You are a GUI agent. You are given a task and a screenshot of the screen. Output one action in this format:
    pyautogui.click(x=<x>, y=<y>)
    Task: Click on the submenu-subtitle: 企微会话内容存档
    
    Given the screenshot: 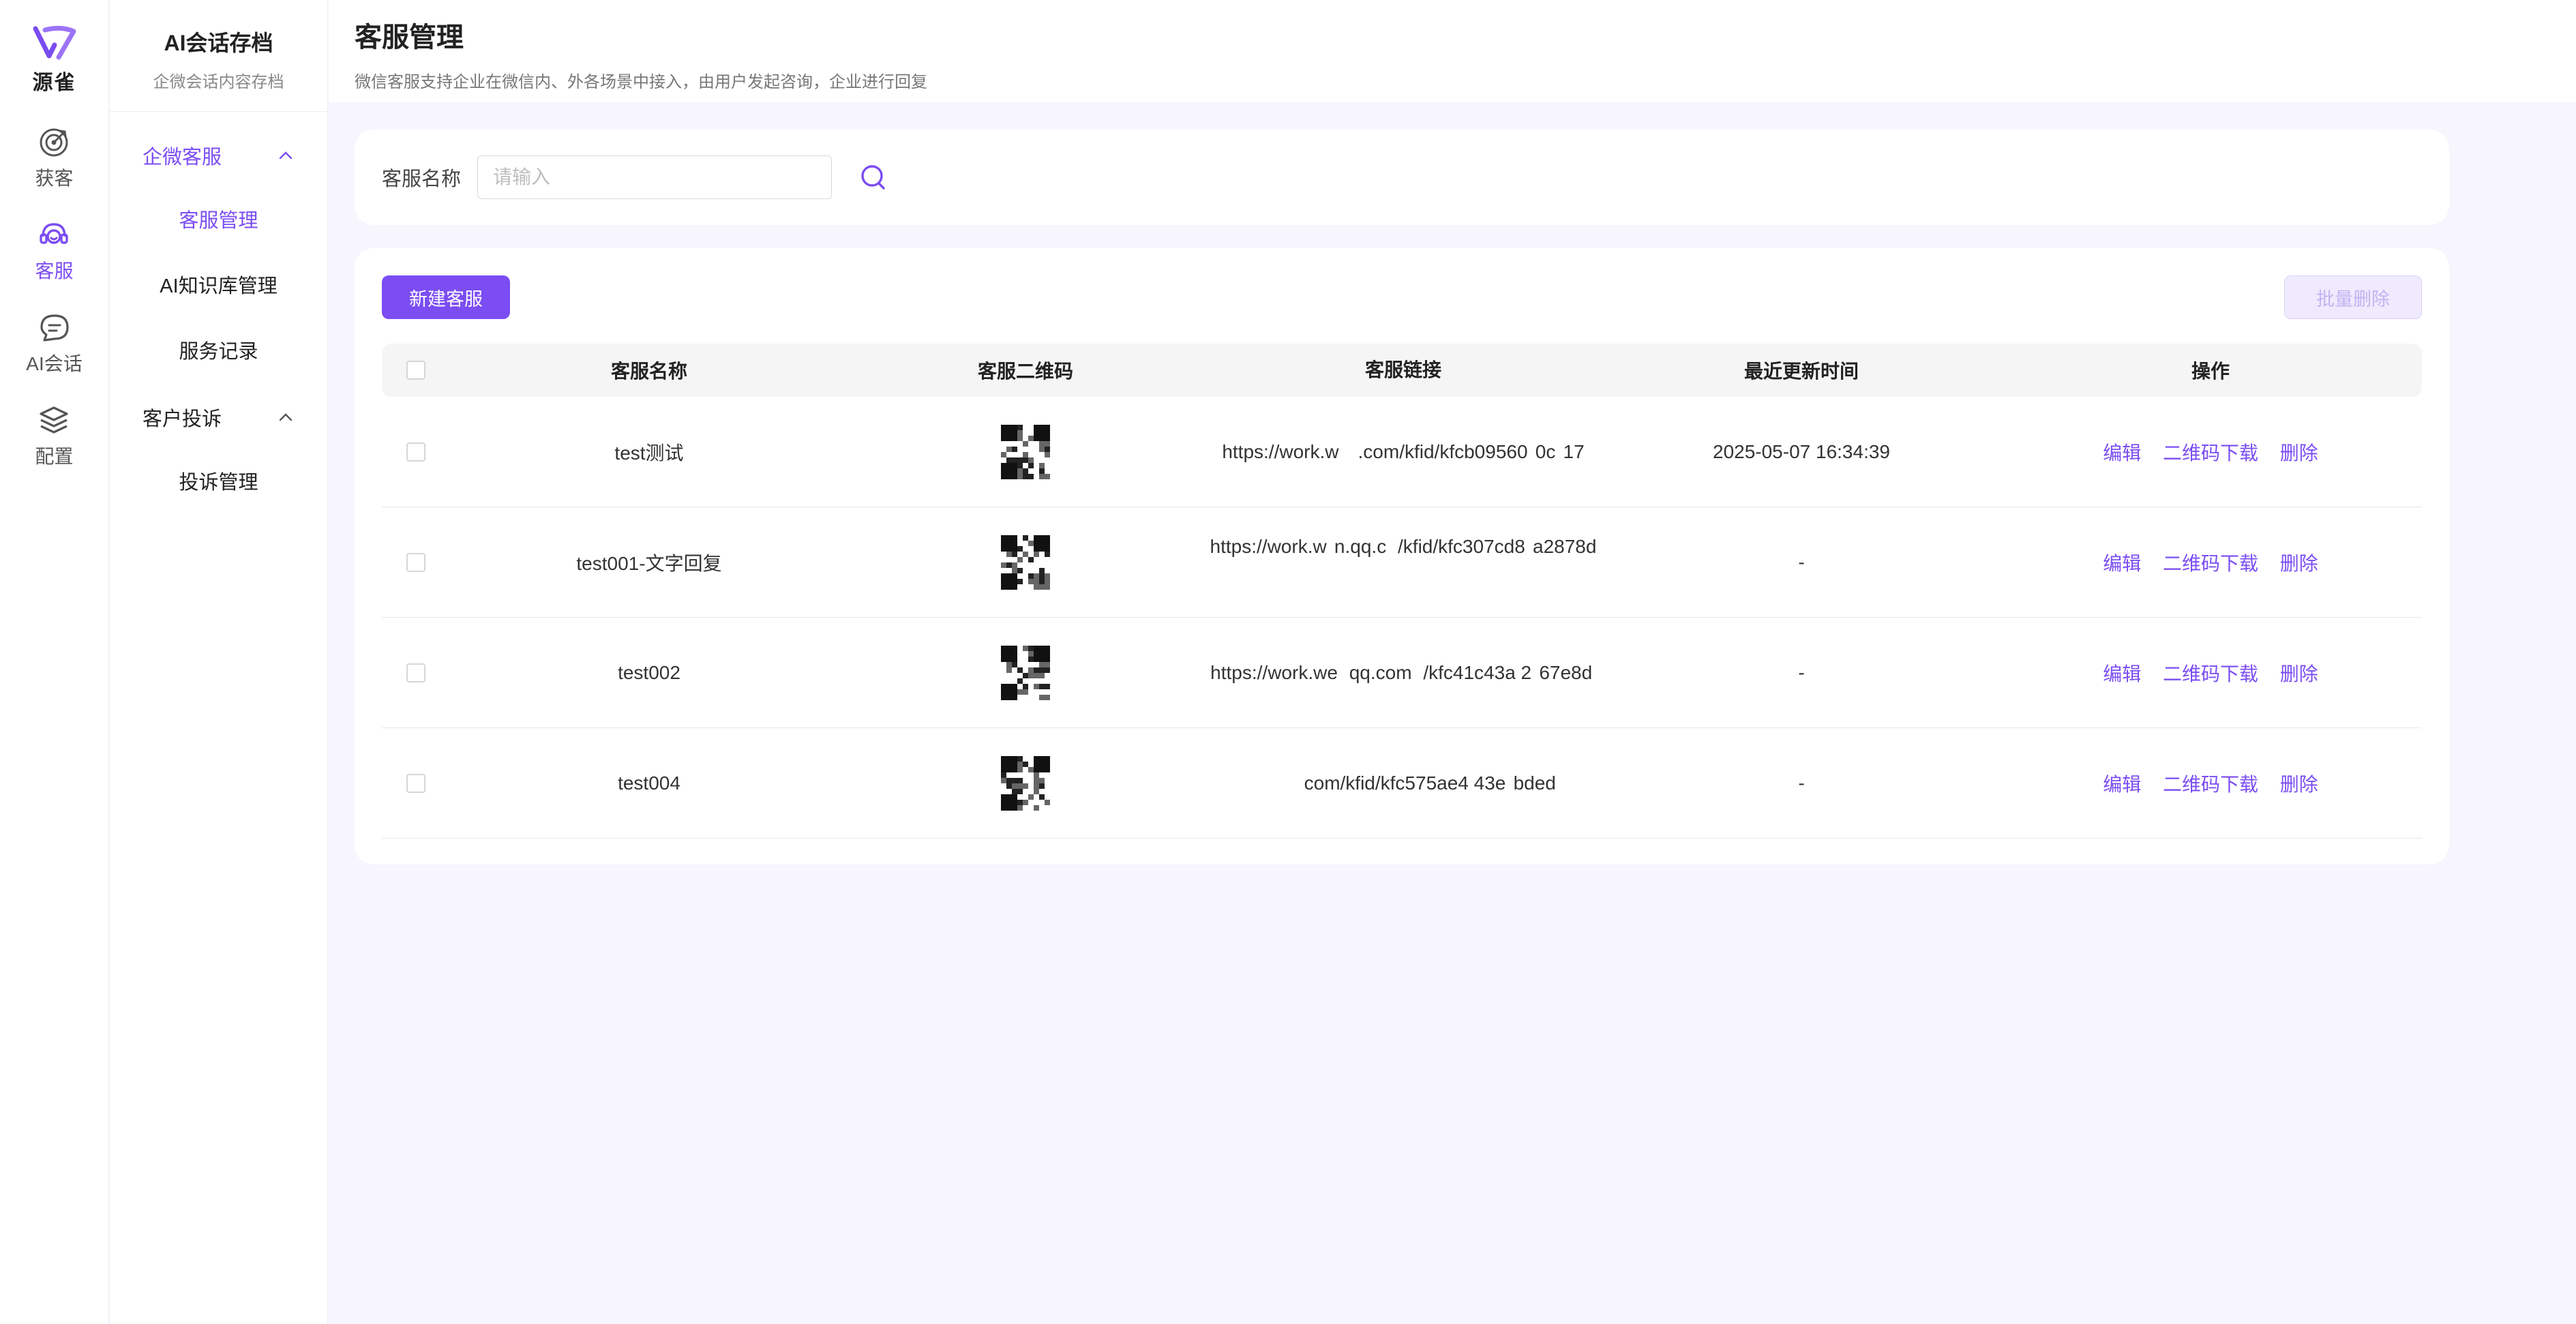 What is the action you would take?
    pyautogui.click(x=218, y=82)
    